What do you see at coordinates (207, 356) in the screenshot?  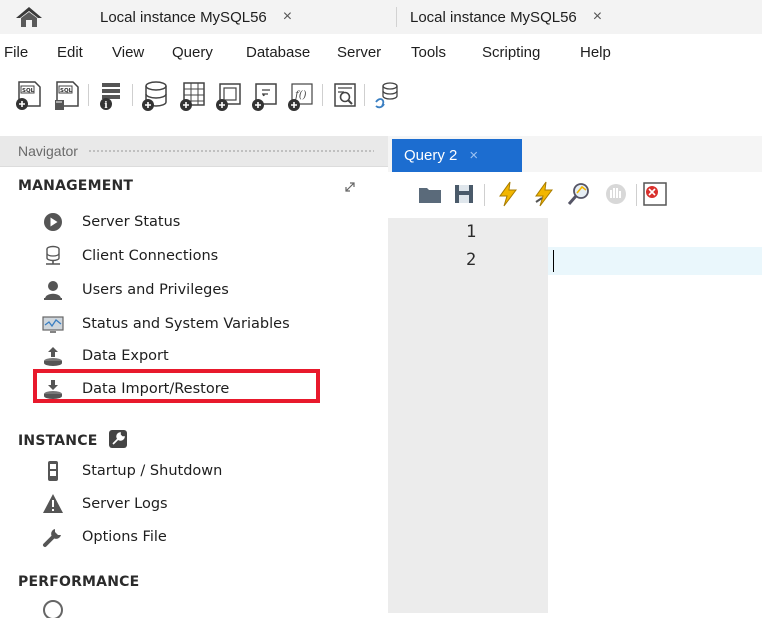 I see `nav-item-data-export: Data Export` at bounding box center [207, 356].